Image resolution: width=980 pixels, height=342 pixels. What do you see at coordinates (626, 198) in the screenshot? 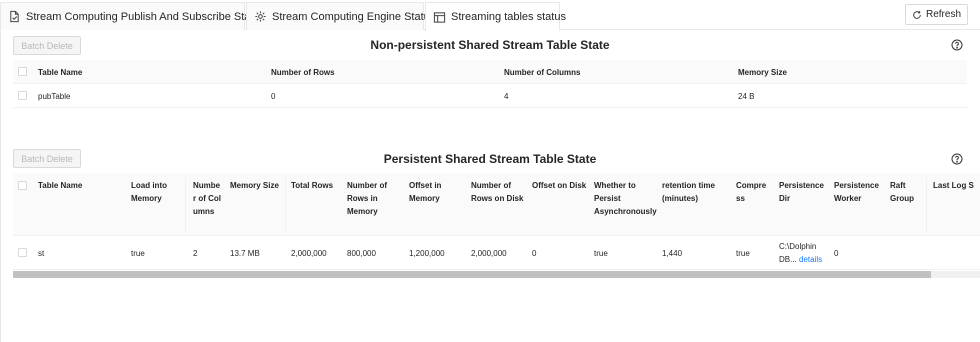
I see `column-header: Whether to Persist Asynchronously` at bounding box center [626, 198].